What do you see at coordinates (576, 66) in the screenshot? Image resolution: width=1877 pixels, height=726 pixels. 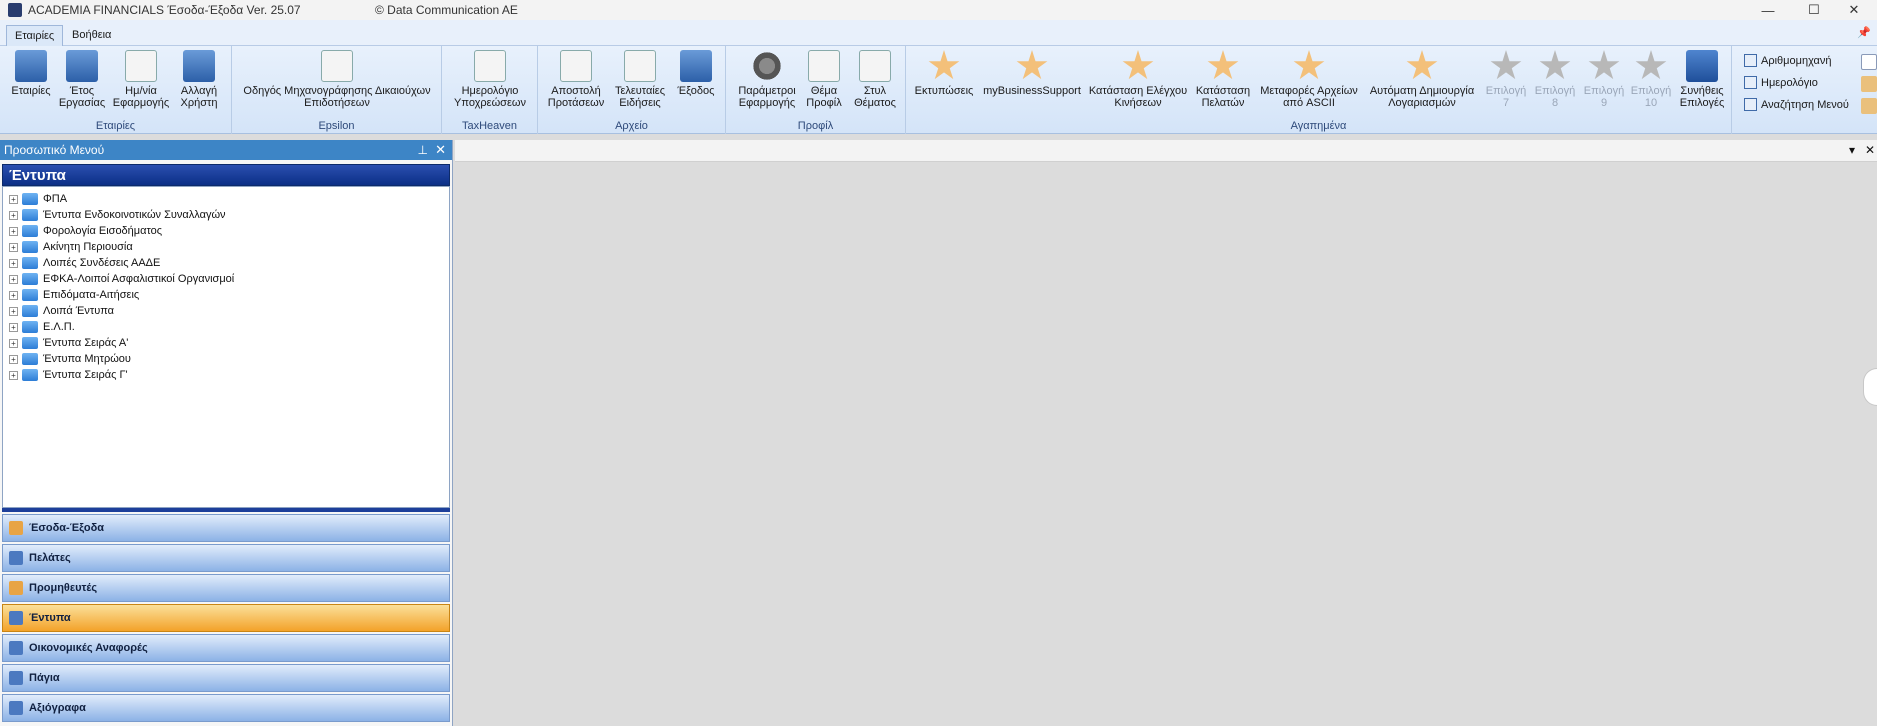 I see `envelope-icon` at bounding box center [576, 66].